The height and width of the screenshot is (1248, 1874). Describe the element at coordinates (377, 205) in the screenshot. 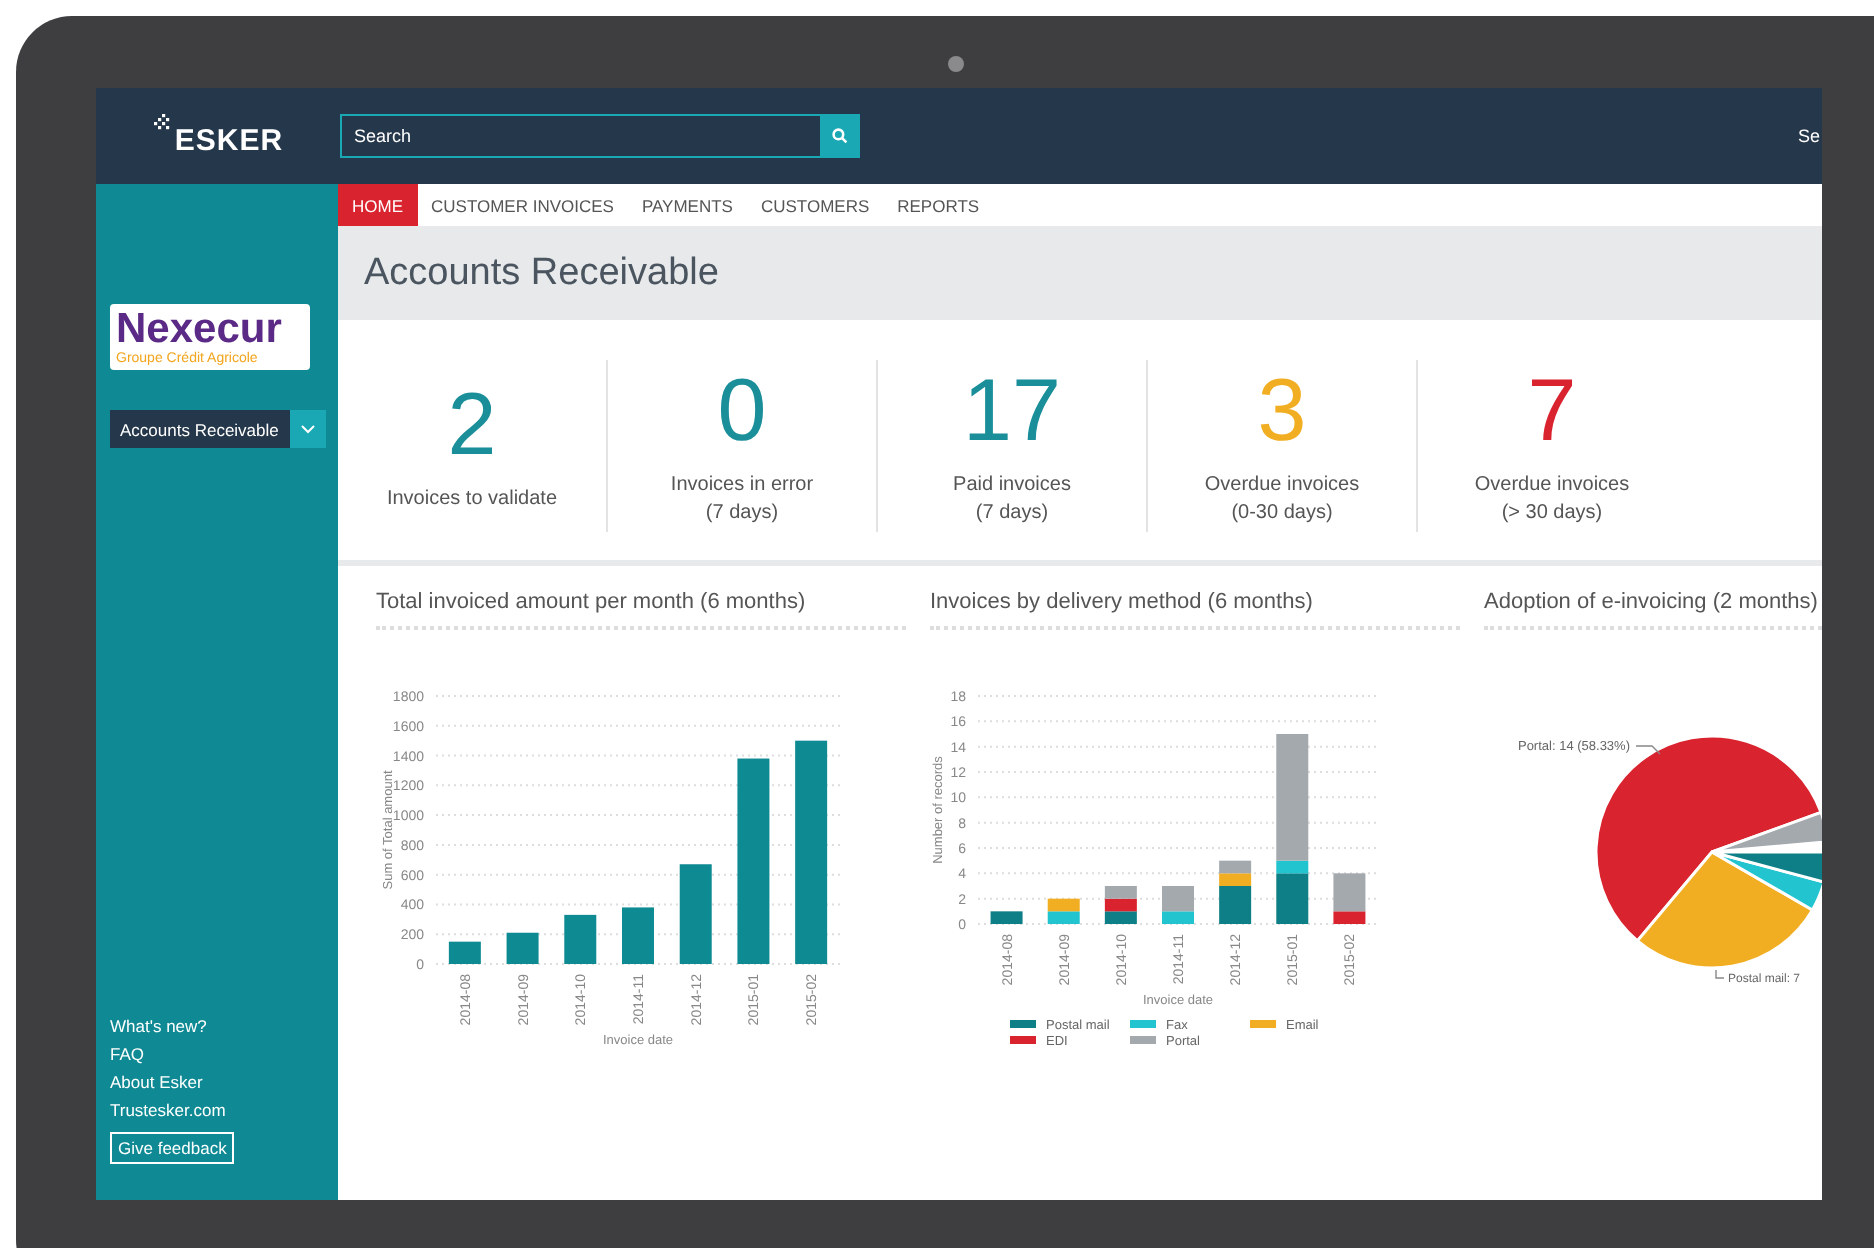

I see `nav-tab: HOME` at that location.